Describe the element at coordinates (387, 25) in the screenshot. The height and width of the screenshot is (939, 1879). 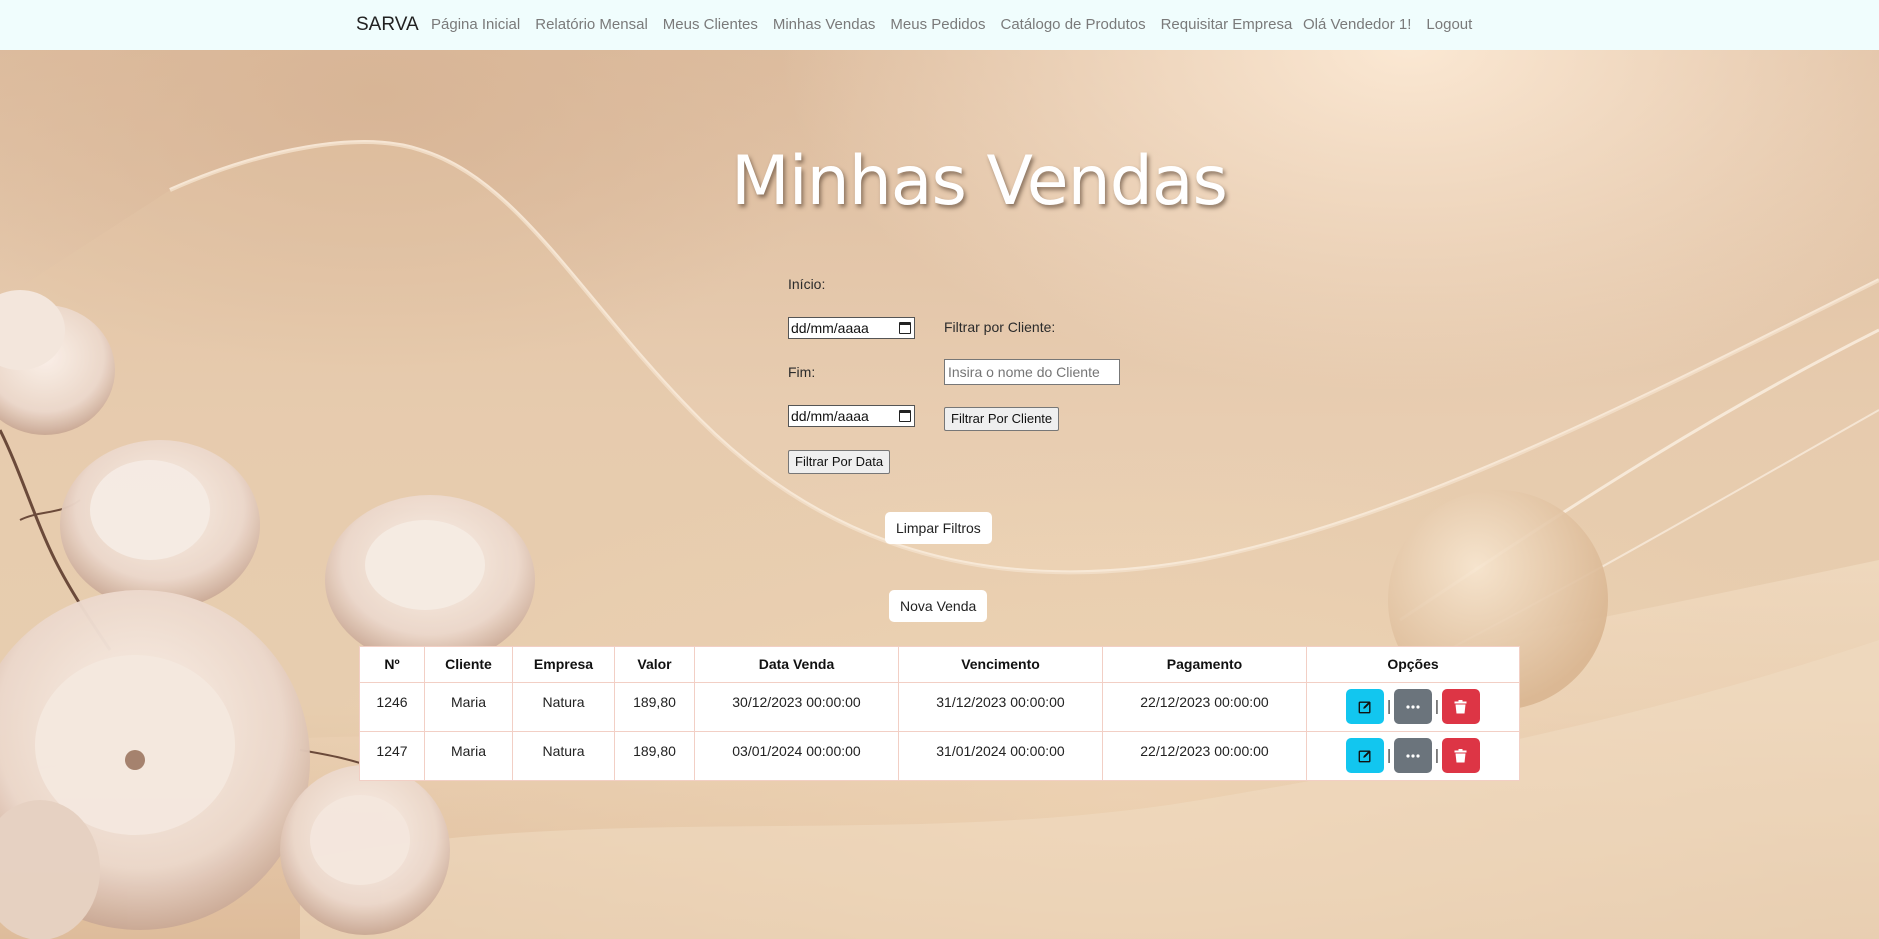
I see `brand-logo-link: SARVA` at that location.